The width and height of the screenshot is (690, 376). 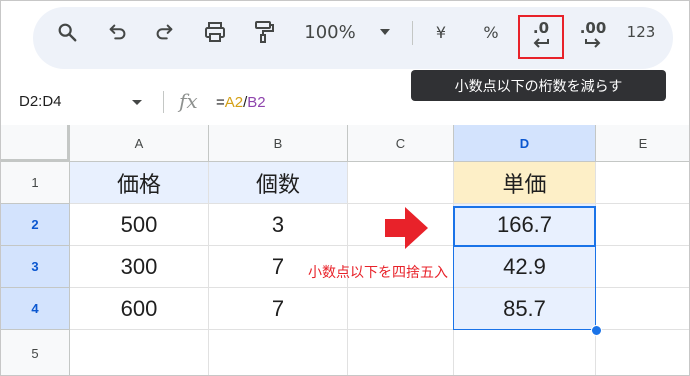 I want to click on decrease-decimal-highlight, so click(x=541, y=37).